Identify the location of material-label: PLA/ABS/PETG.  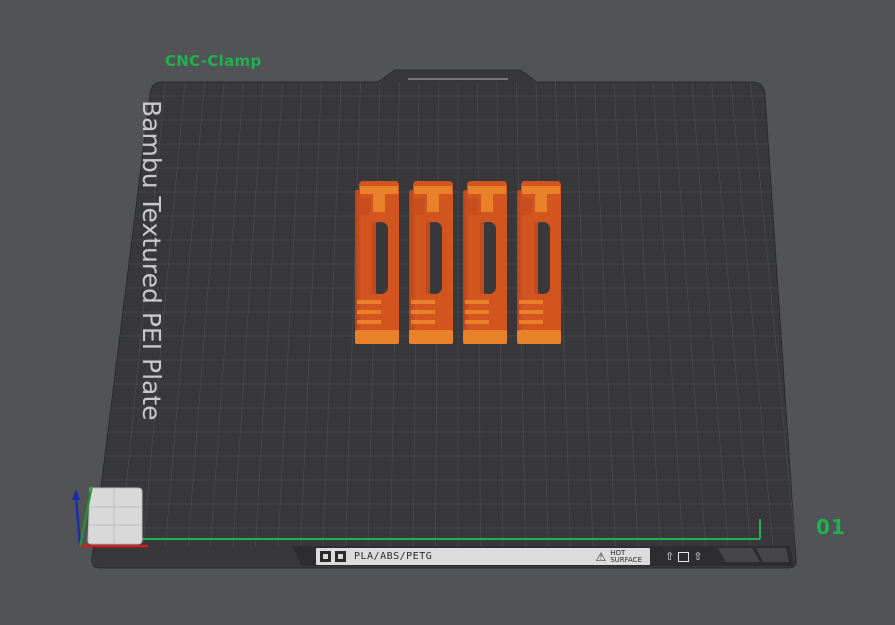
(393, 556).